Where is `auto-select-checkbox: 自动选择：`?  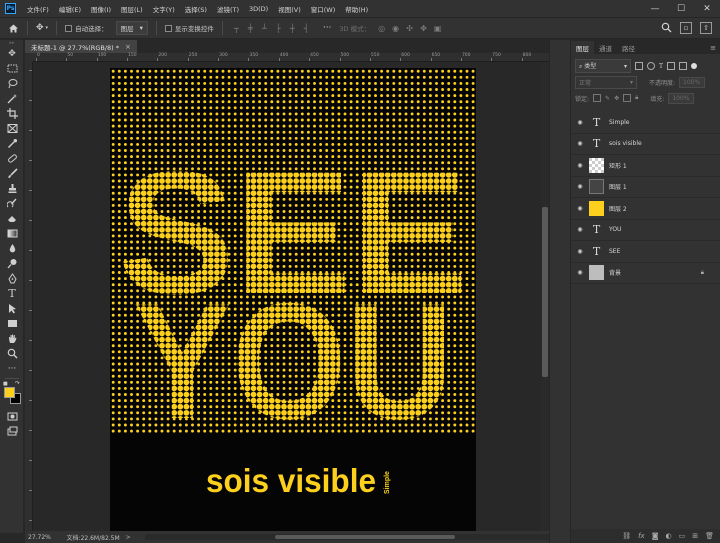
auto-select-checkbox: 自动选择： is located at coordinates (86, 28).